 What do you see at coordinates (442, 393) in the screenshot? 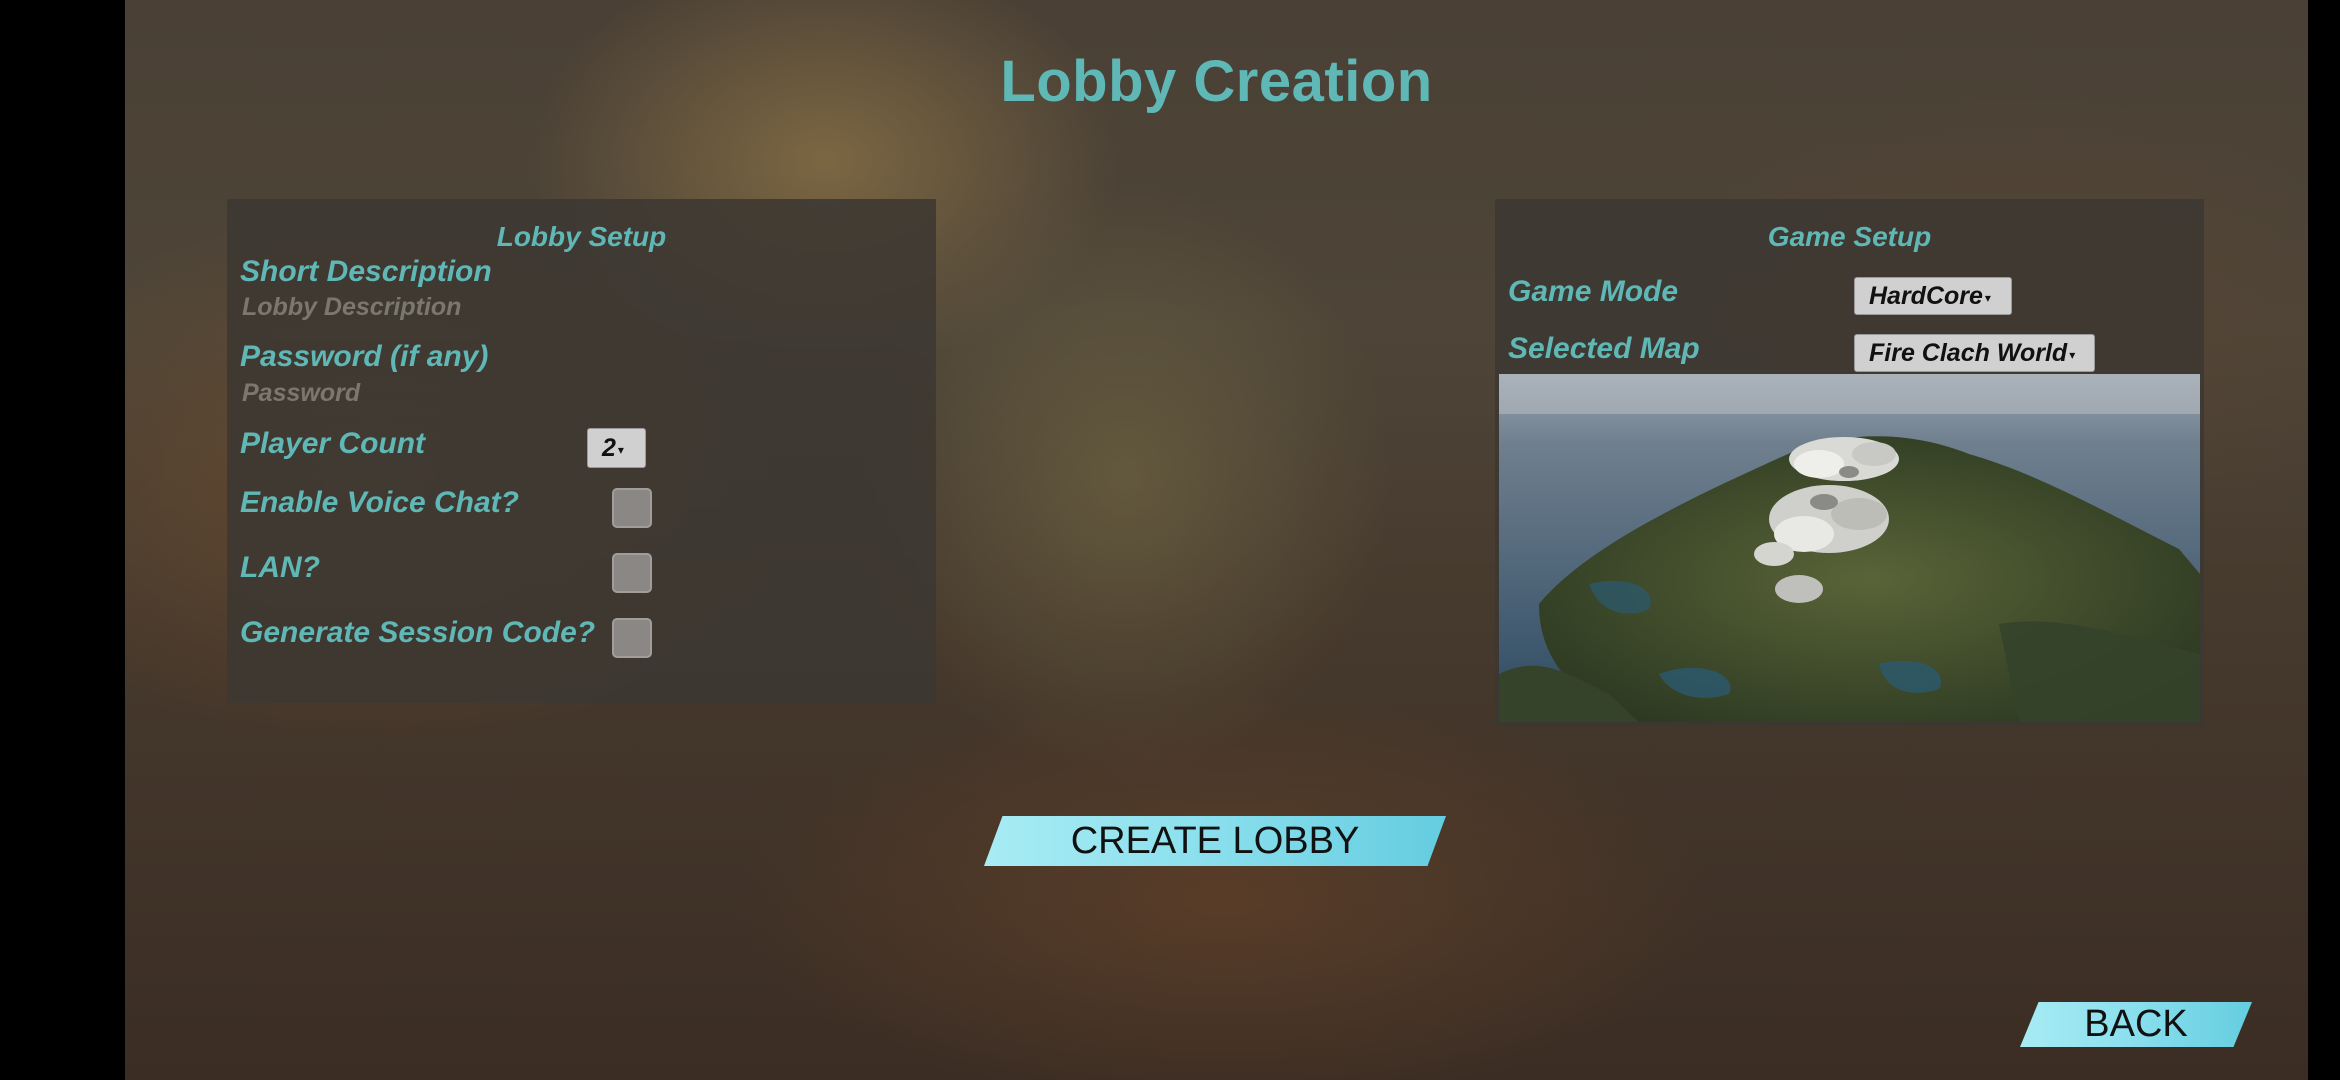
I see `password-input` at bounding box center [442, 393].